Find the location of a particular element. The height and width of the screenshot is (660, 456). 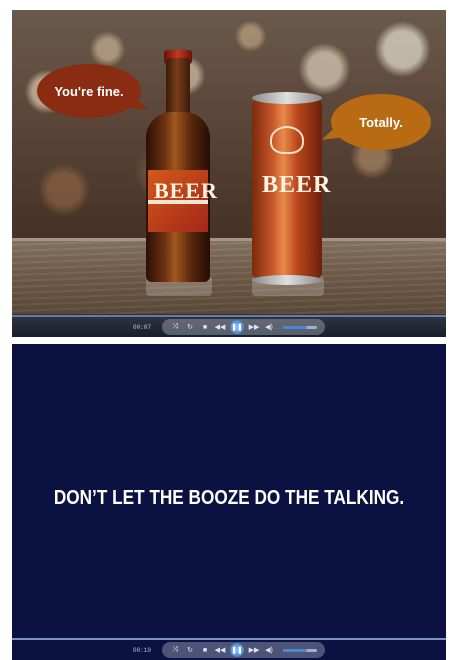

beer-can: BEER is located at coordinates (291, 188).